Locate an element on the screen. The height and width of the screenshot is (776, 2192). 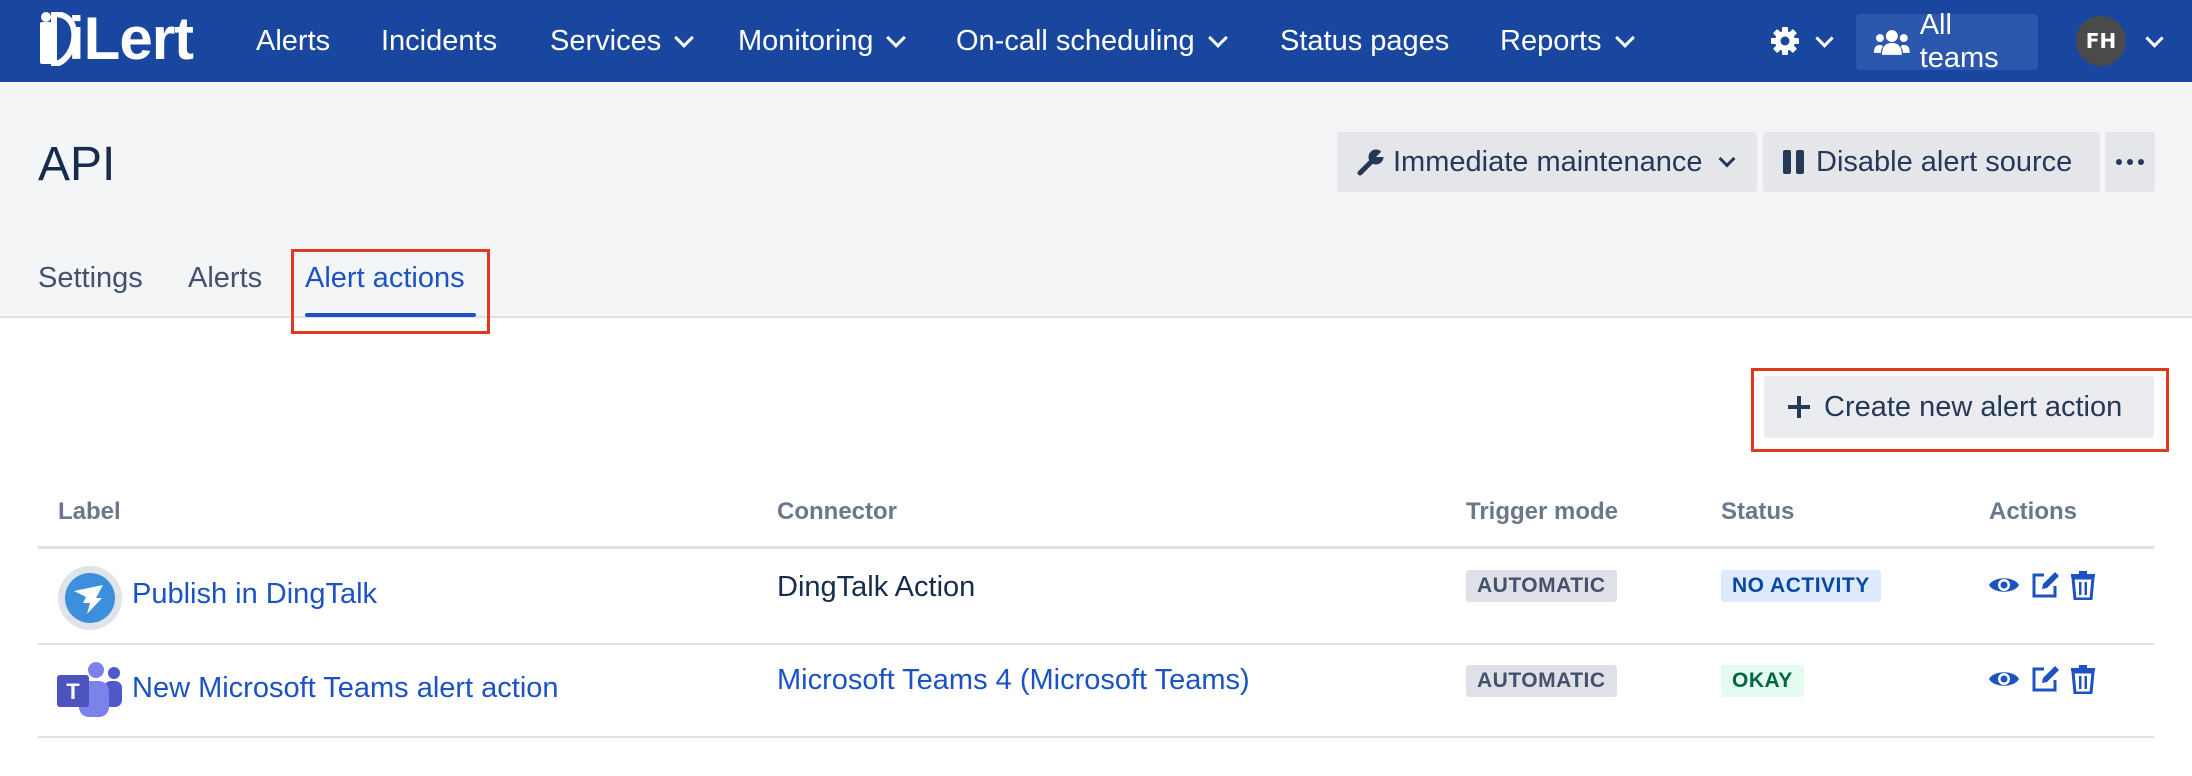
users-icon is located at coordinates (1892, 42).